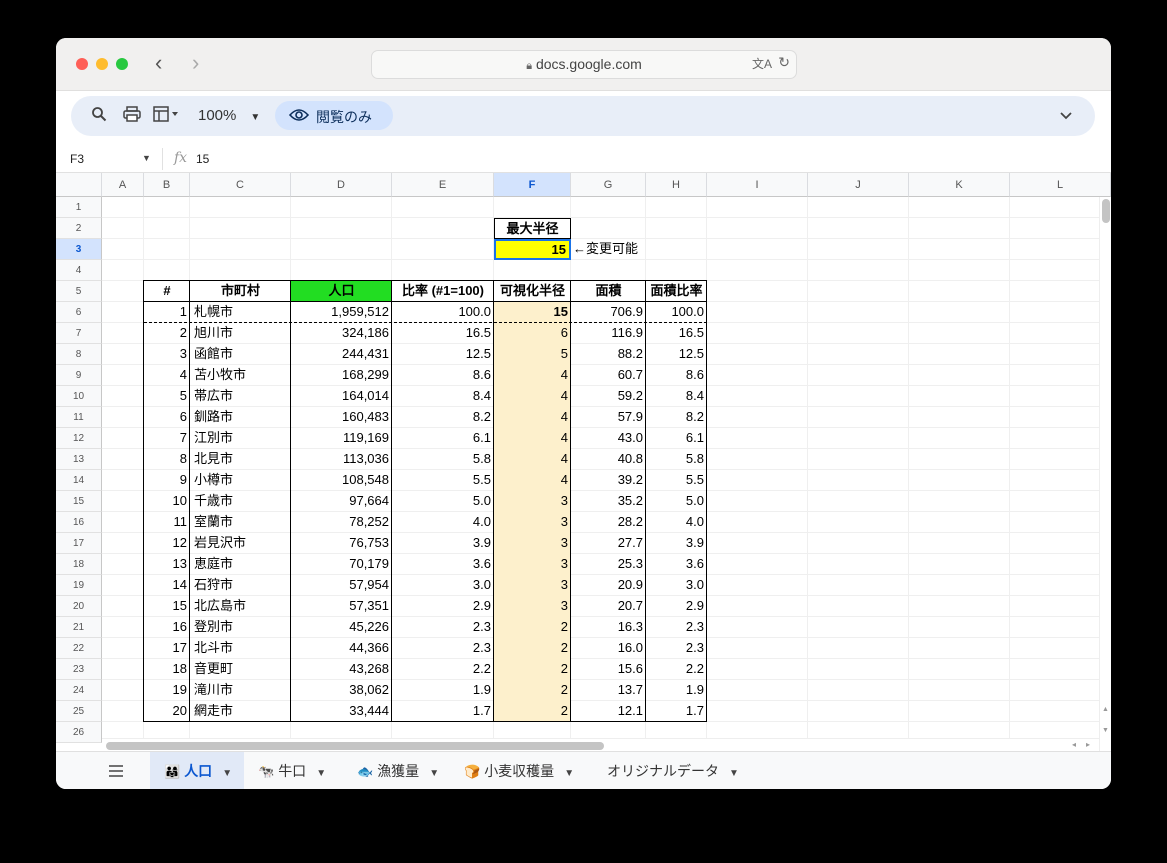 The height and width of the screenshot is (863, 1167). Describe the element at coordinates (676, 185) in the screenshot. I see `column-header-h: H` at that location.